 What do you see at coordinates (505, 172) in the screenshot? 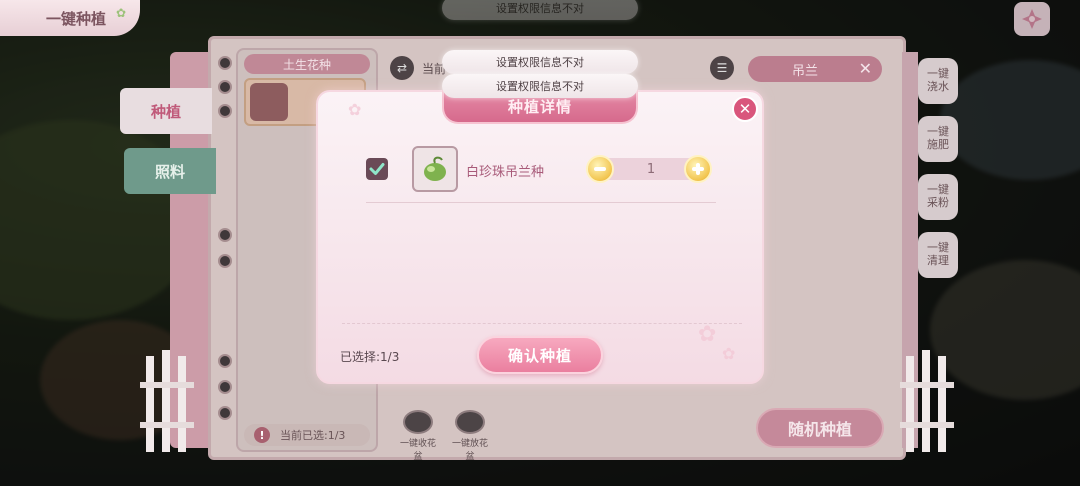
I see `seed-item-name: 白珍珠吊兰种` at bounding box center [505, 172].